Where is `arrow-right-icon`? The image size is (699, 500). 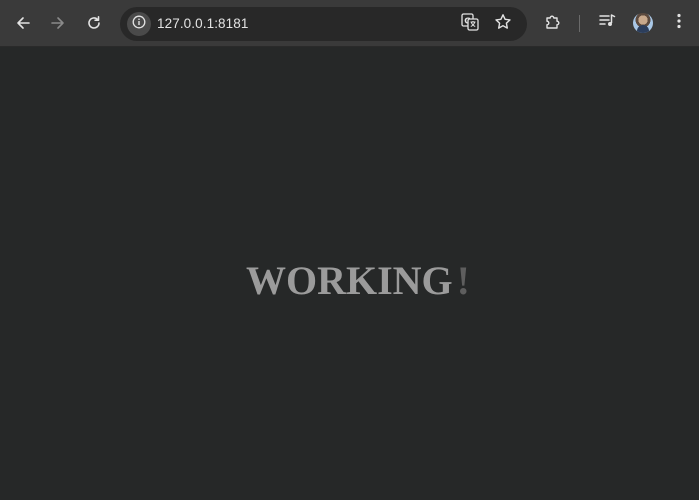
arrow-right-icon is located at coordinates (58, 23).